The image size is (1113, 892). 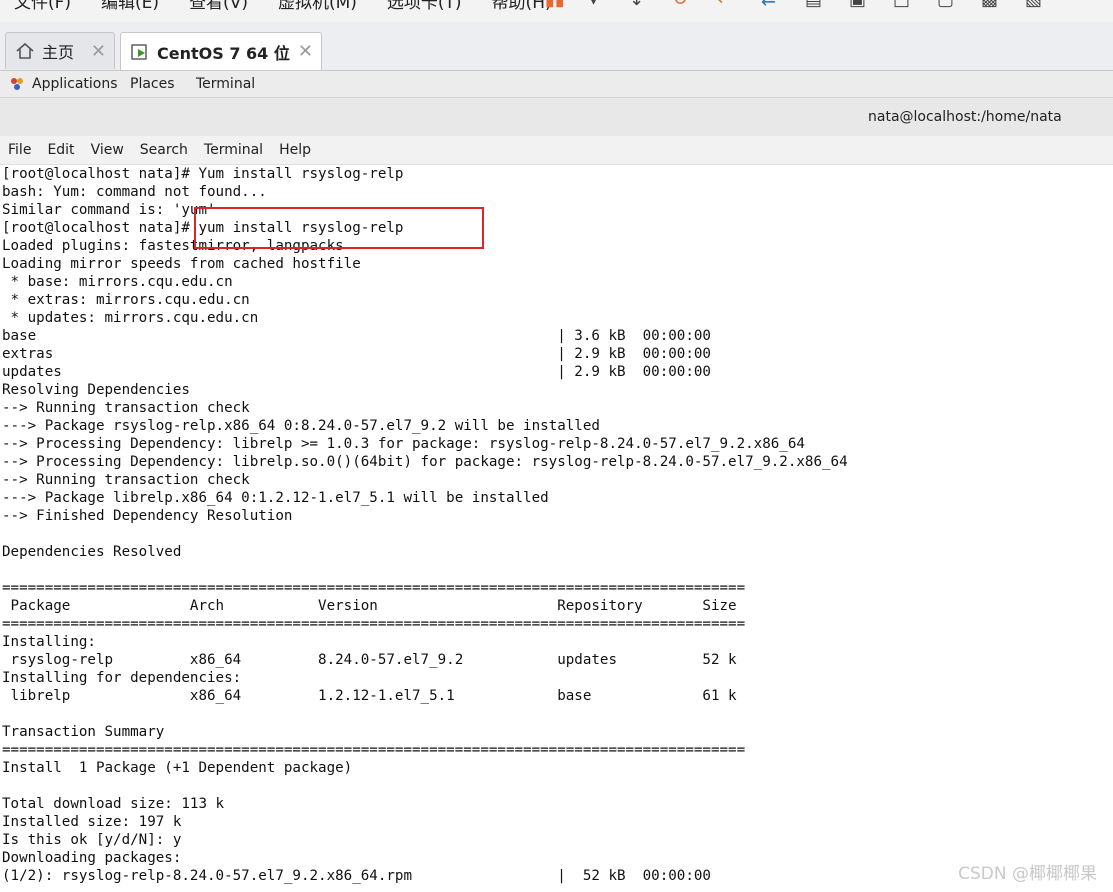 What do you see at coordinates (223, 53) in the screenshot?
I see `tab-centos-label: CentOS 7 64 位` at bounding box center [223, 53].